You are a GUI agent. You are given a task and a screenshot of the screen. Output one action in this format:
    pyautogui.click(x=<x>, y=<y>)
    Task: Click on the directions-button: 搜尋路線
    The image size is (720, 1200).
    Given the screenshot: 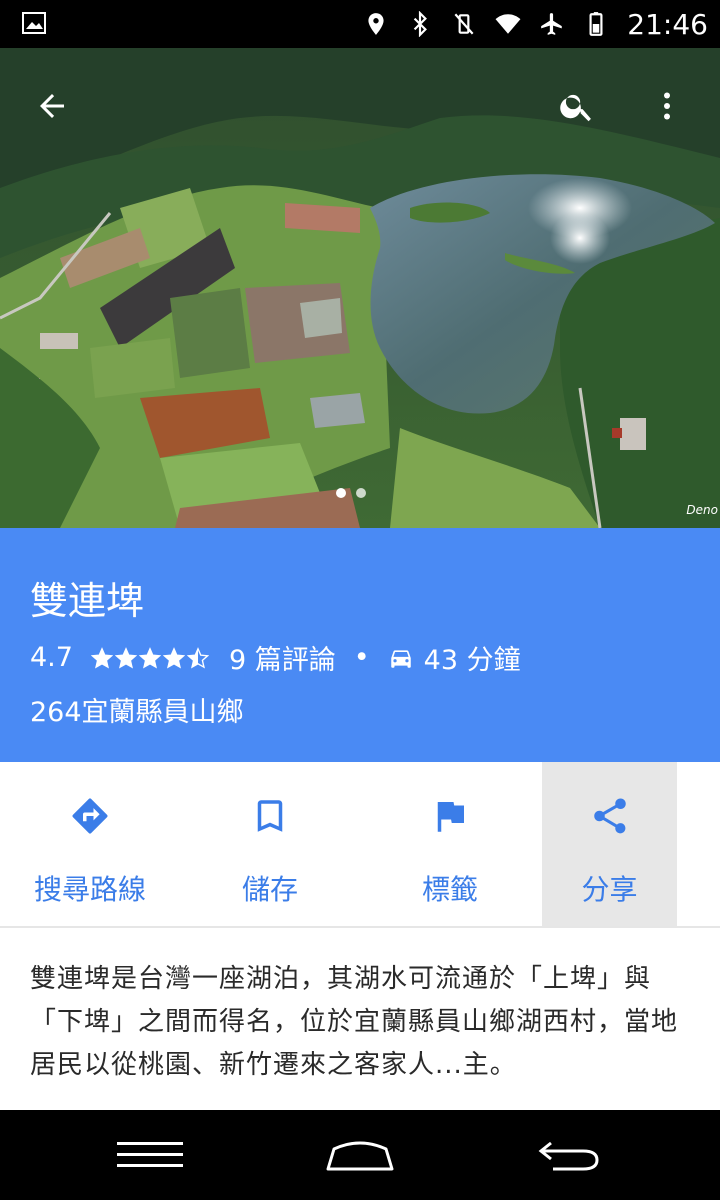 What is the action you would take?
    pyautogui.click(x=90, y=844)
    